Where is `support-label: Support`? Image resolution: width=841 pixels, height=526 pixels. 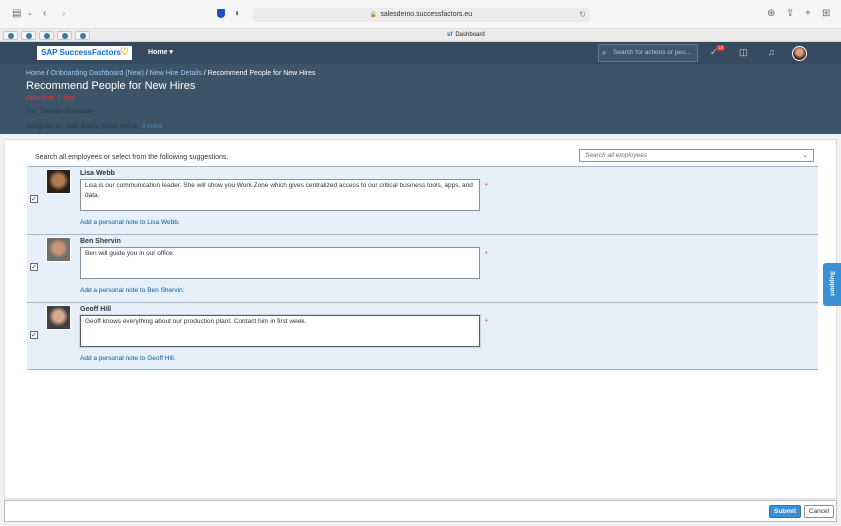 support-label: Support is located at coordinates (832, 283).